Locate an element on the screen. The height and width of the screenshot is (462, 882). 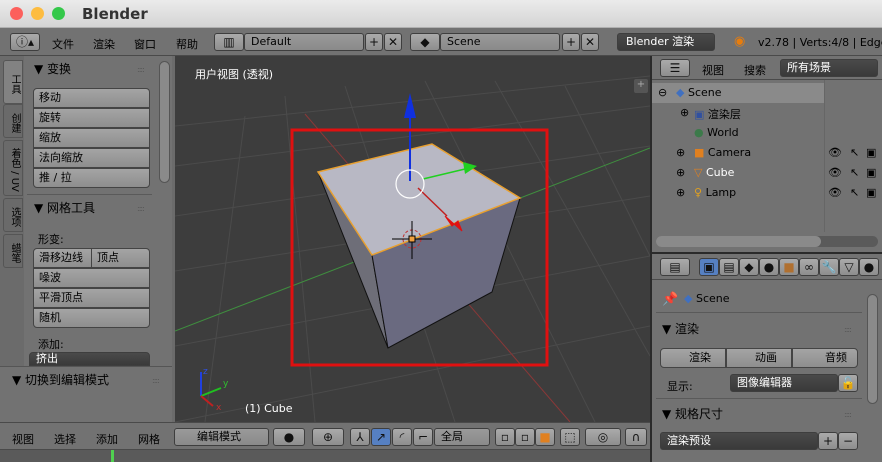
tab-tools: 工具 is located at coordinates (13, 82).